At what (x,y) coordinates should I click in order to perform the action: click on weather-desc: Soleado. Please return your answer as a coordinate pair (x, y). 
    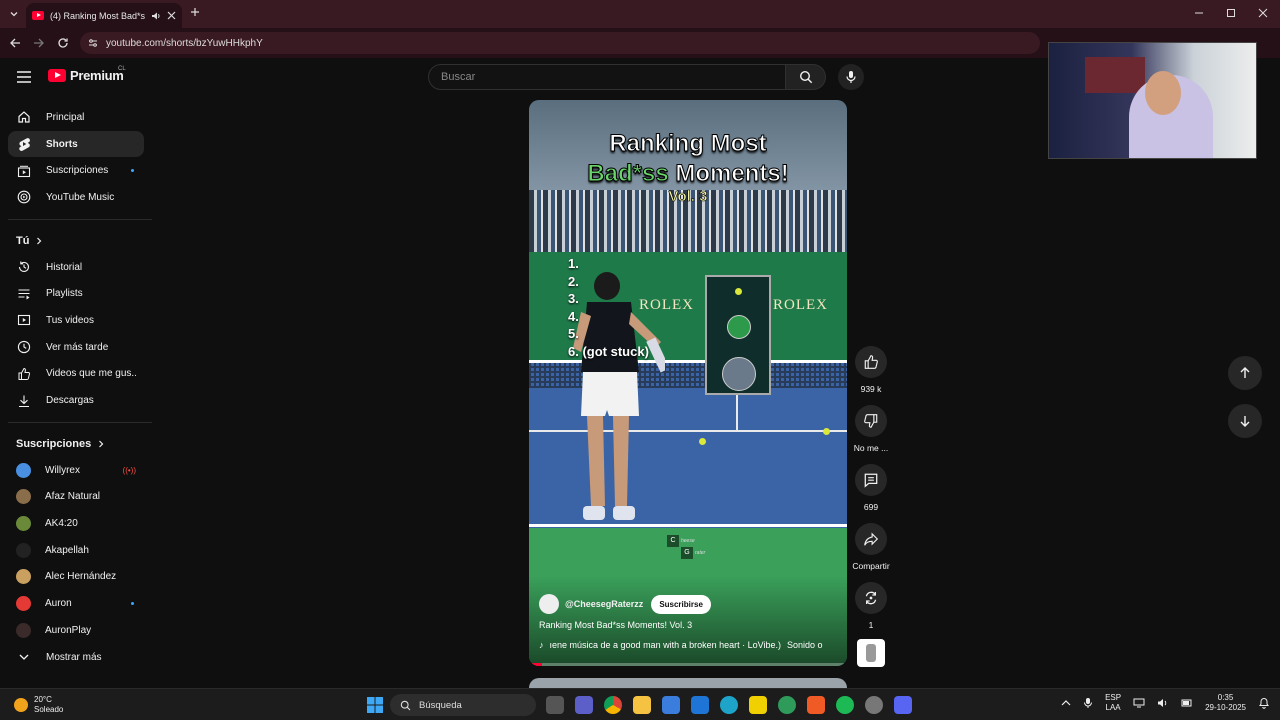
    Looking at the image, I should click on (49, 709).